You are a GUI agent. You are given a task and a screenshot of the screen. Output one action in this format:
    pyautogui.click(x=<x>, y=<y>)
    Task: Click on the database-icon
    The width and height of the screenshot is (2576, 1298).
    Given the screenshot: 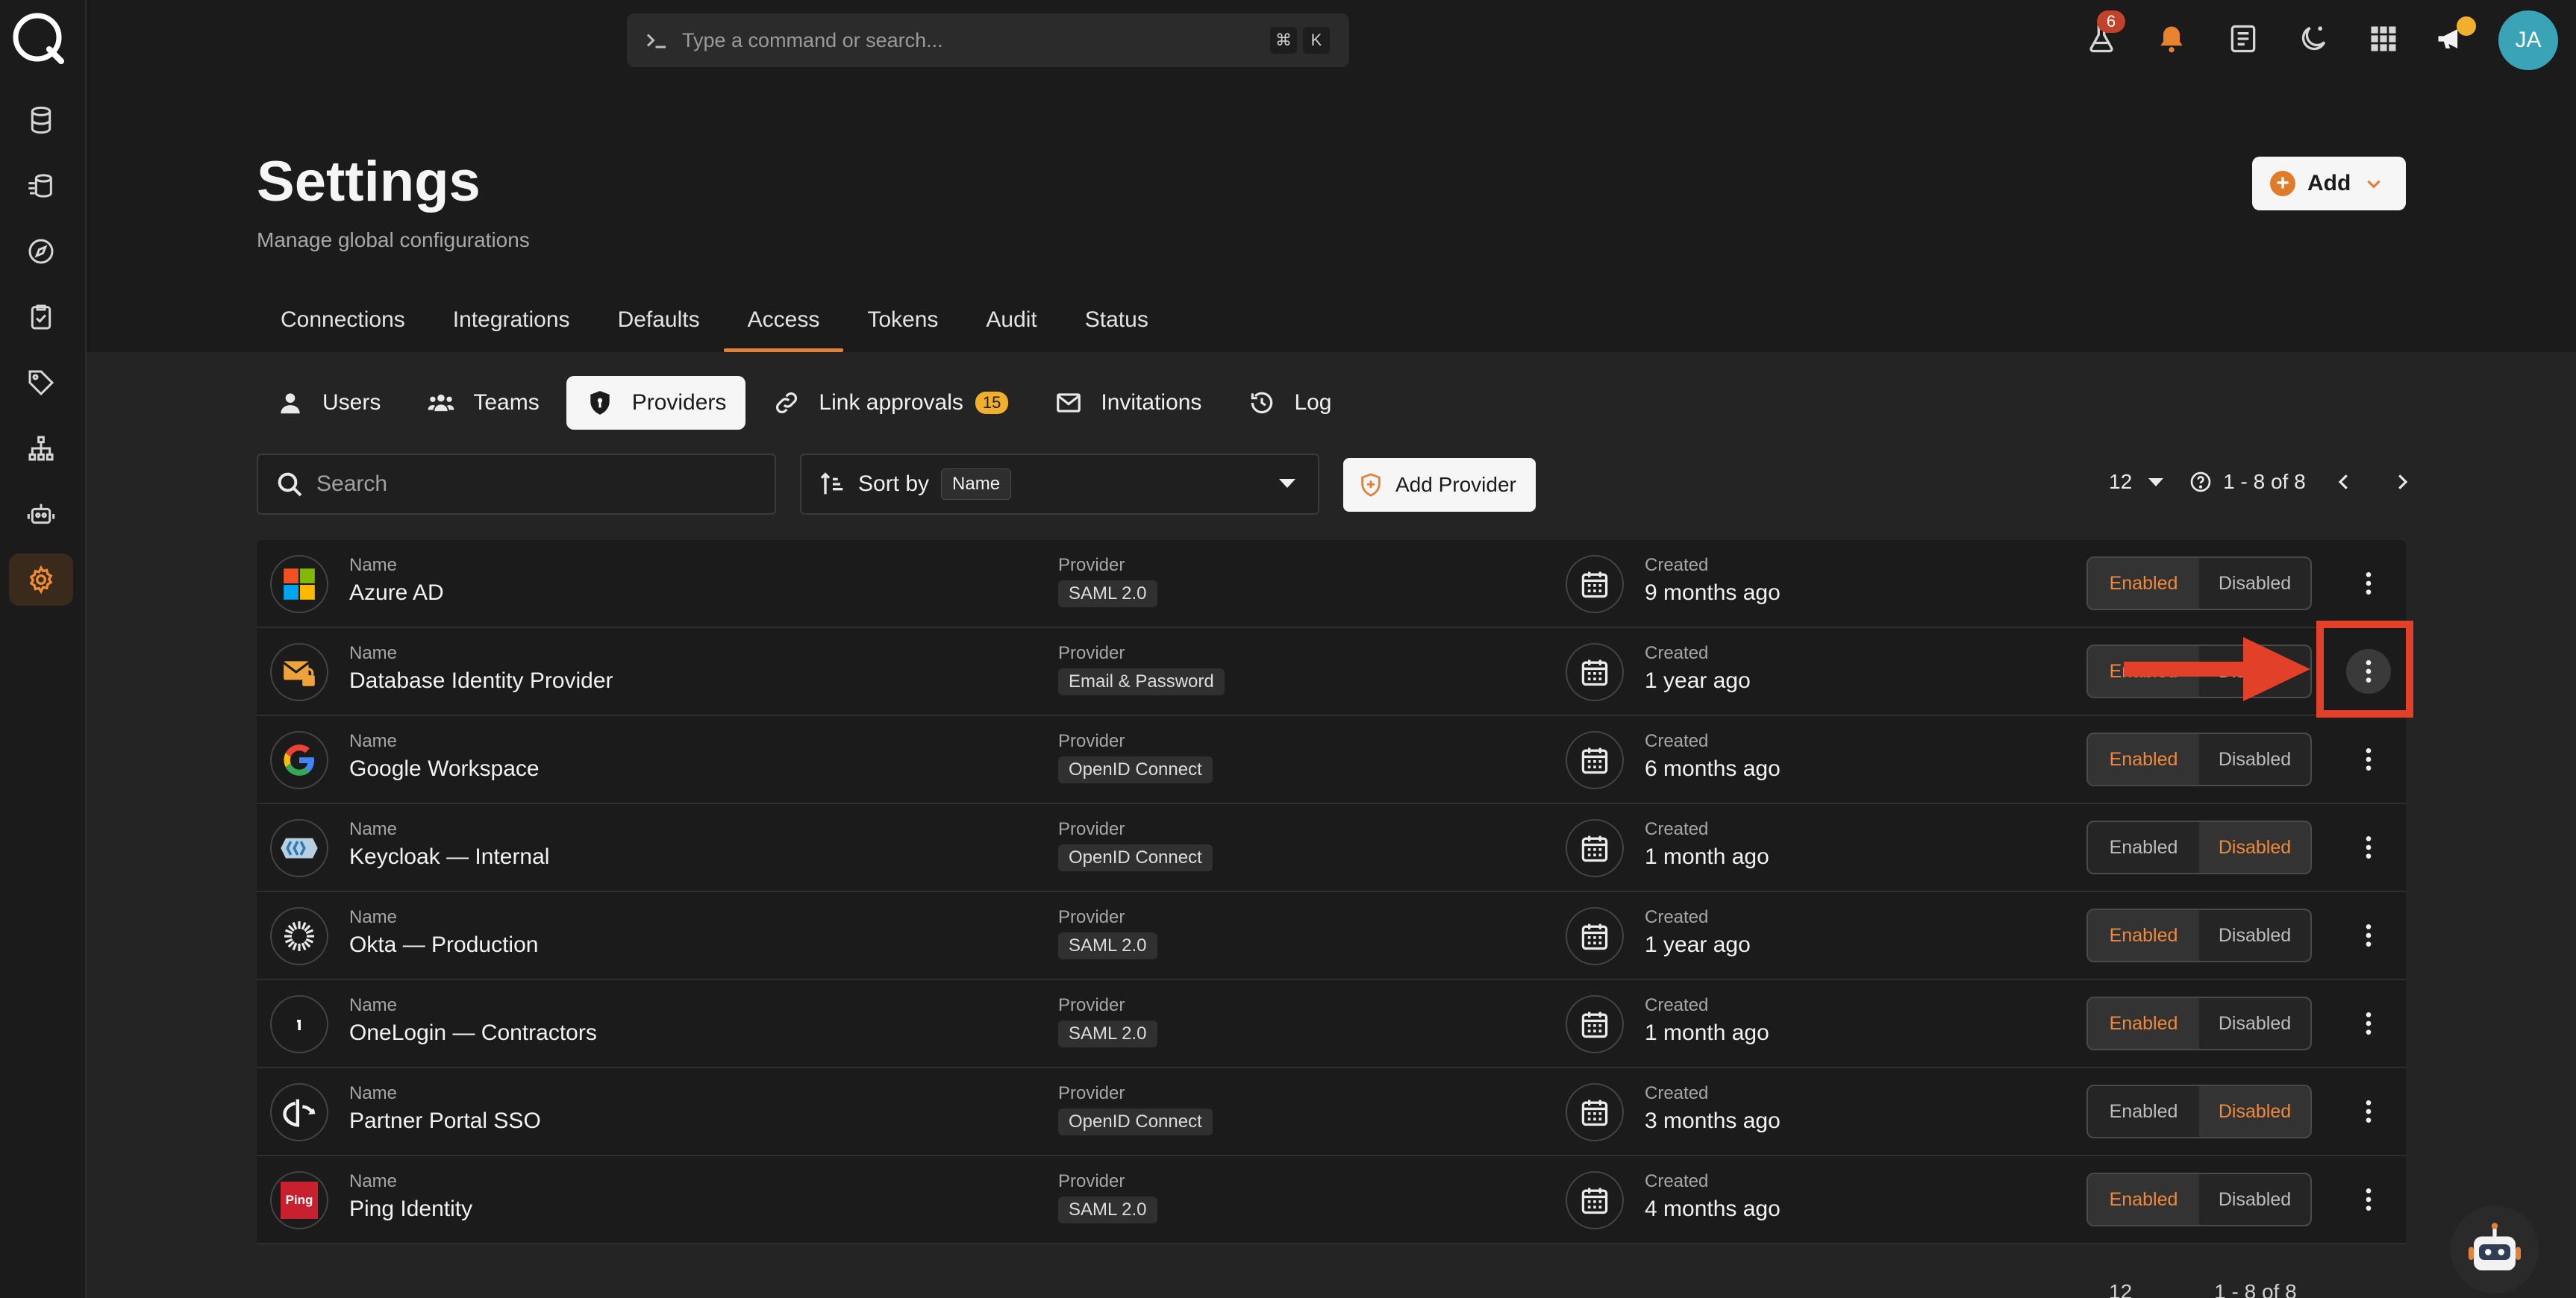 What is the action you would take?
    pyautogui.click(x=41, y=120)
    